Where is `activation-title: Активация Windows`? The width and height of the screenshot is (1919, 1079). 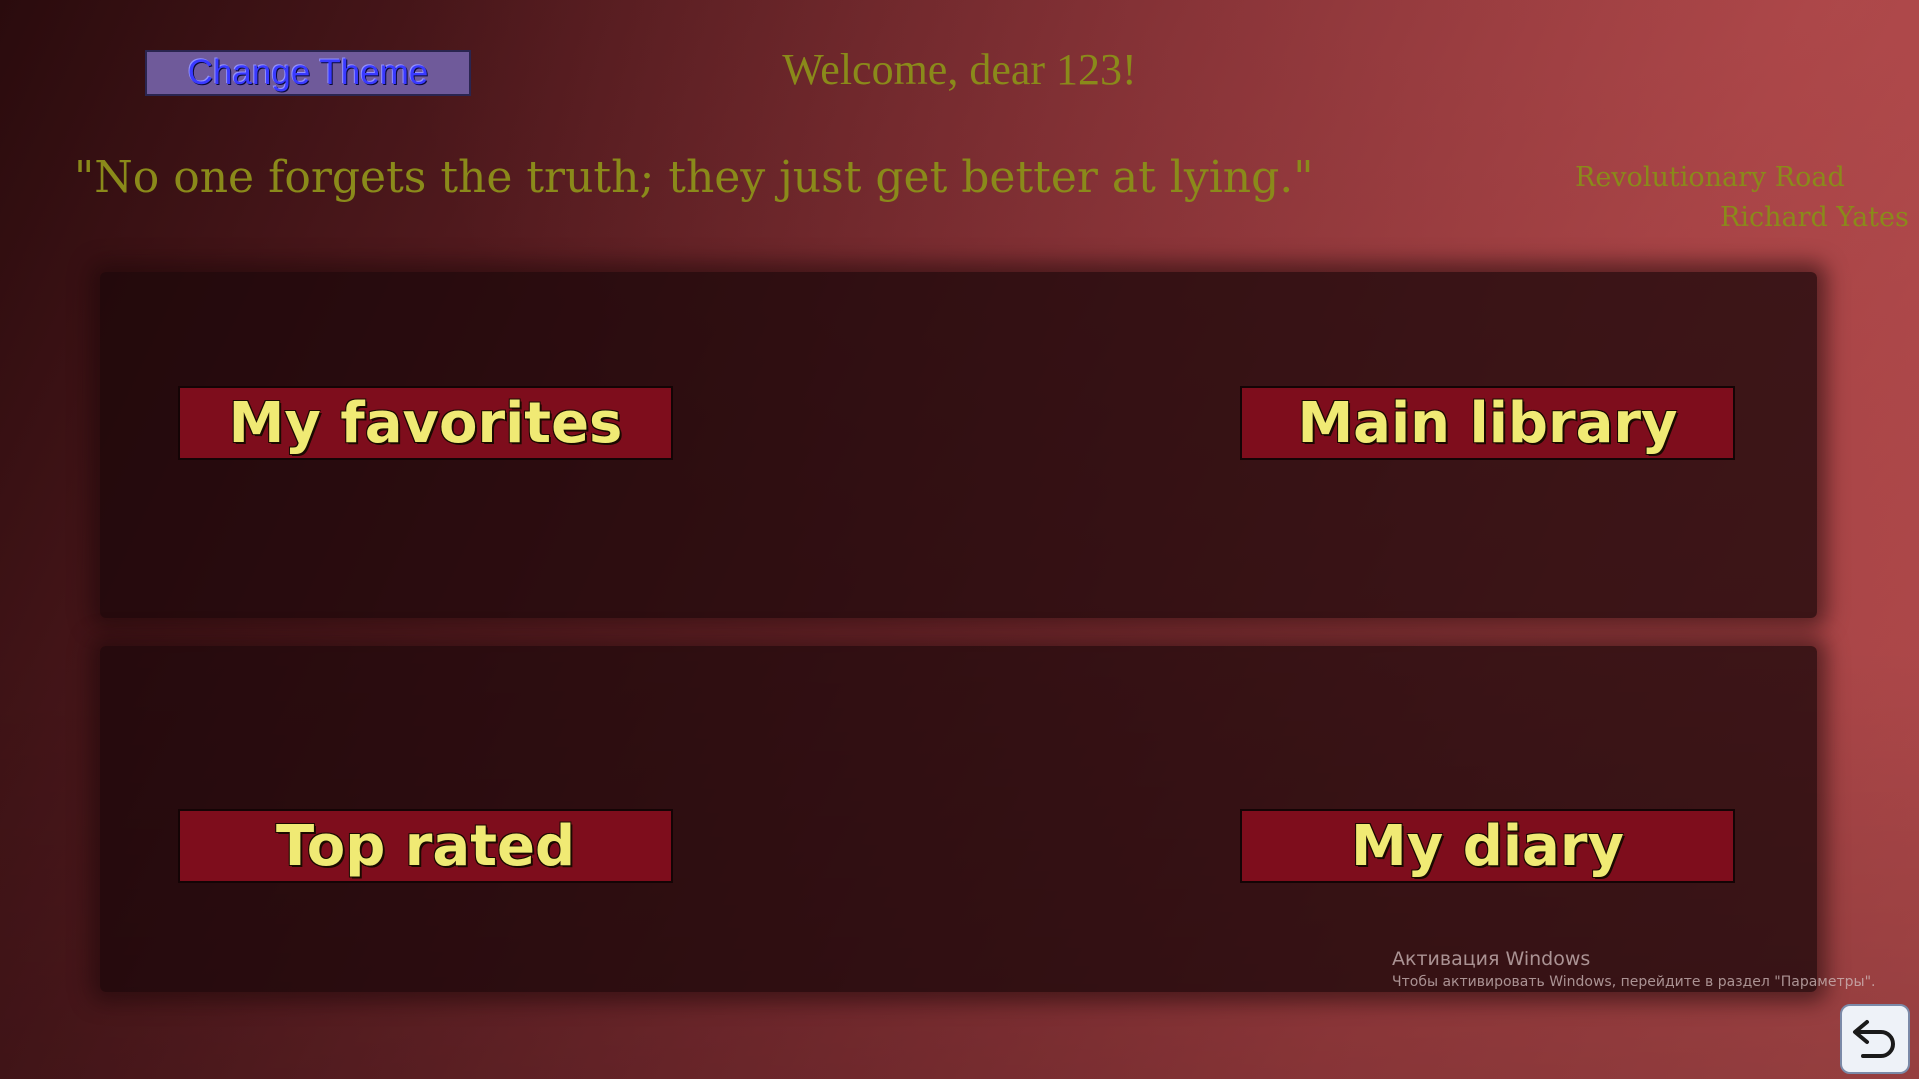 activation-title: Активация Windows is located at coordinates (1491, 959).